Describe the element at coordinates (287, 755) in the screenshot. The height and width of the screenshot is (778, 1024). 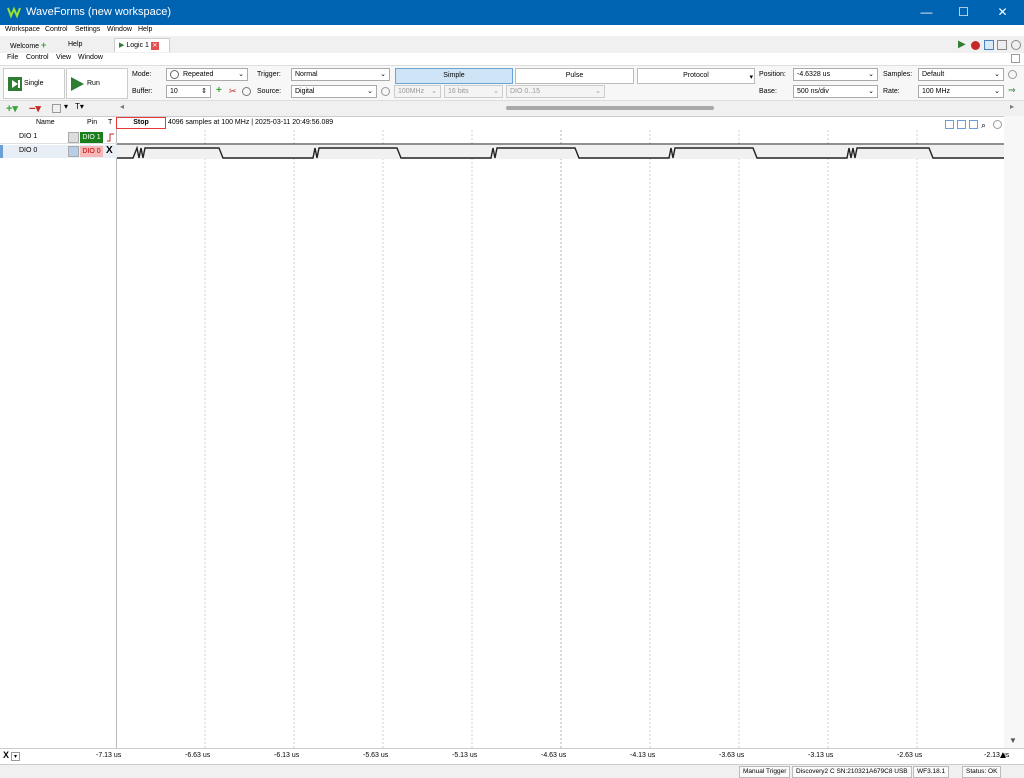
I see `axis-tick-label: -6.13 us` at that location.